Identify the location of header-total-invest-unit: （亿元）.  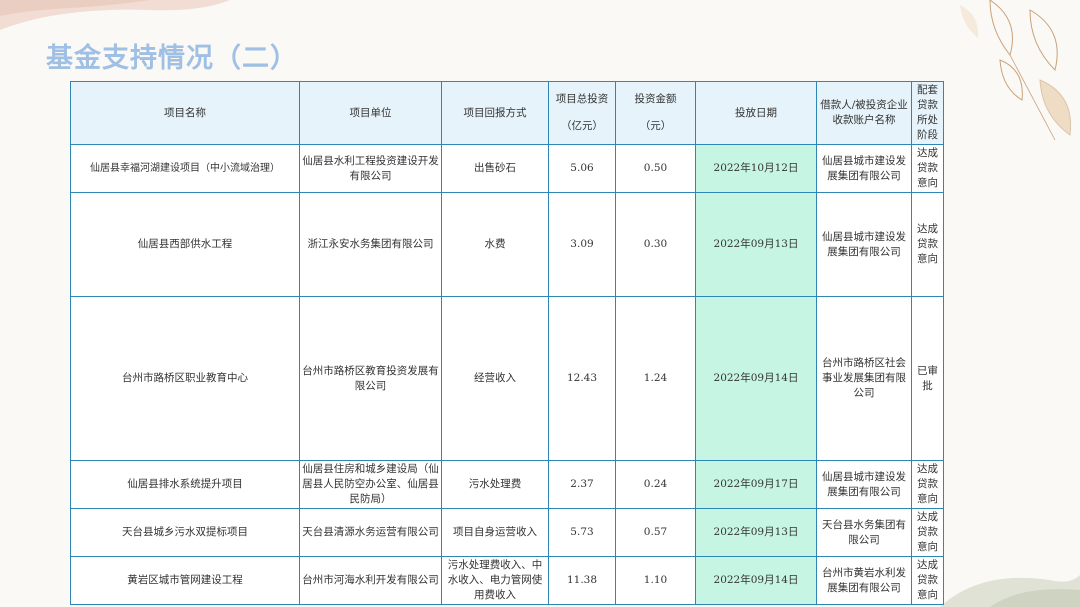
(582, 126).